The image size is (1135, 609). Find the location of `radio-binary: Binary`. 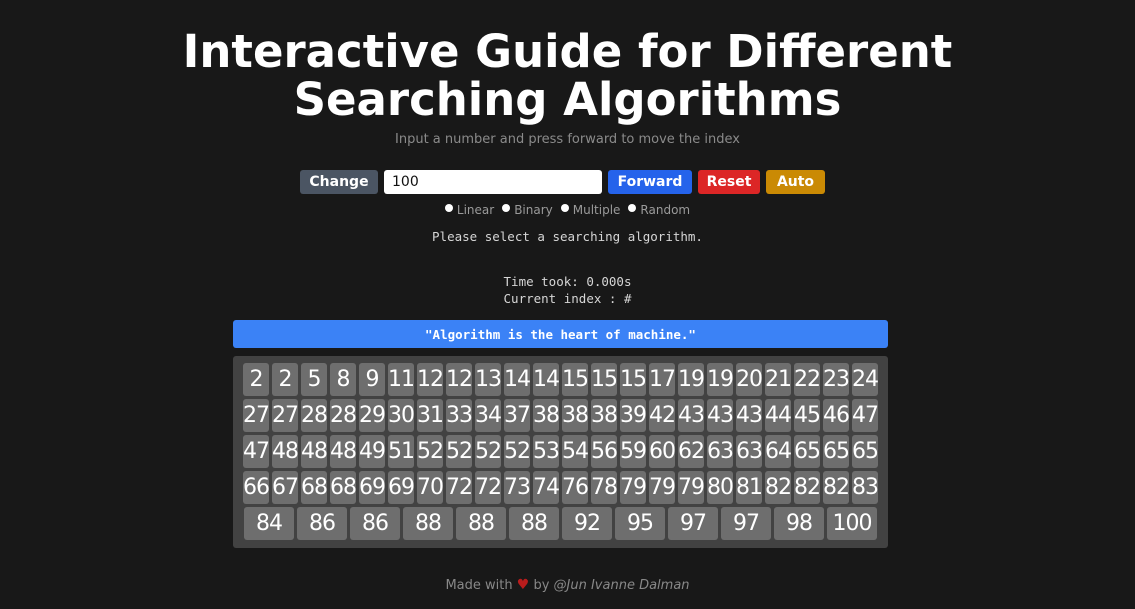

radio-binary: Binary is located at coordinates (527, 210).